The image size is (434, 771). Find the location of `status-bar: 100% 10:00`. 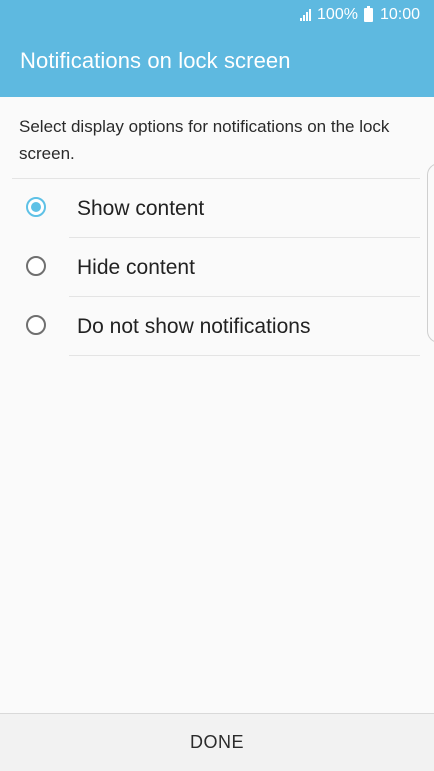

status-bar: 100% 10:00 is located at coordinates (367, 15).